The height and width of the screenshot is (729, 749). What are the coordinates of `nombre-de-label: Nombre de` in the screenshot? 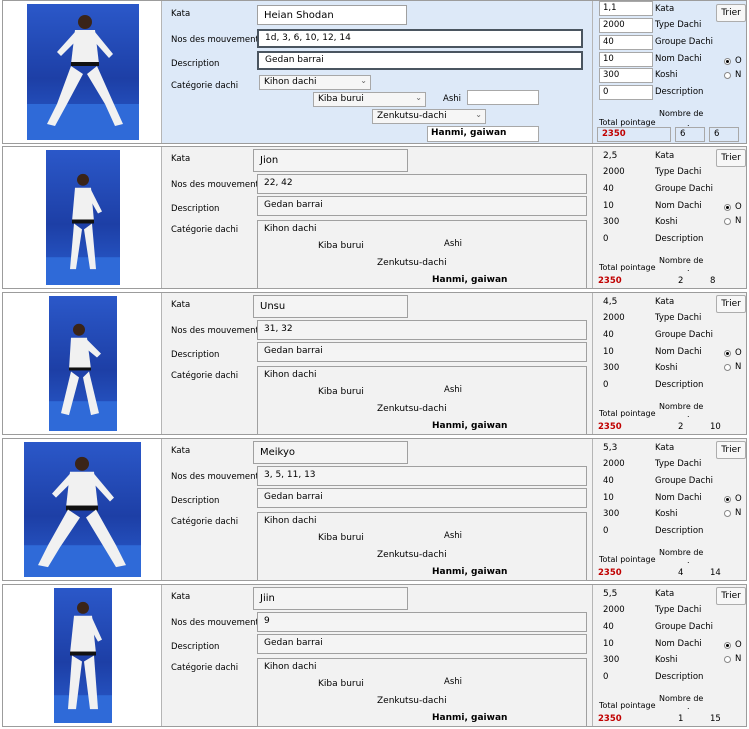 It's located at (681, 260).